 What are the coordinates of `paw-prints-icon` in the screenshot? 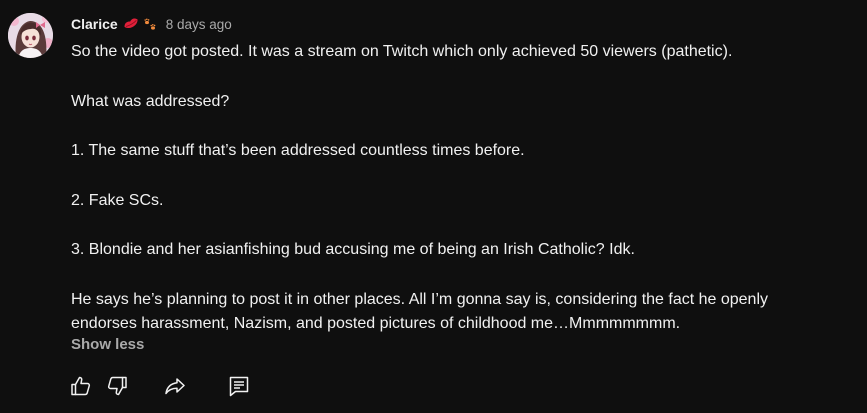 It's located at (150, 24).